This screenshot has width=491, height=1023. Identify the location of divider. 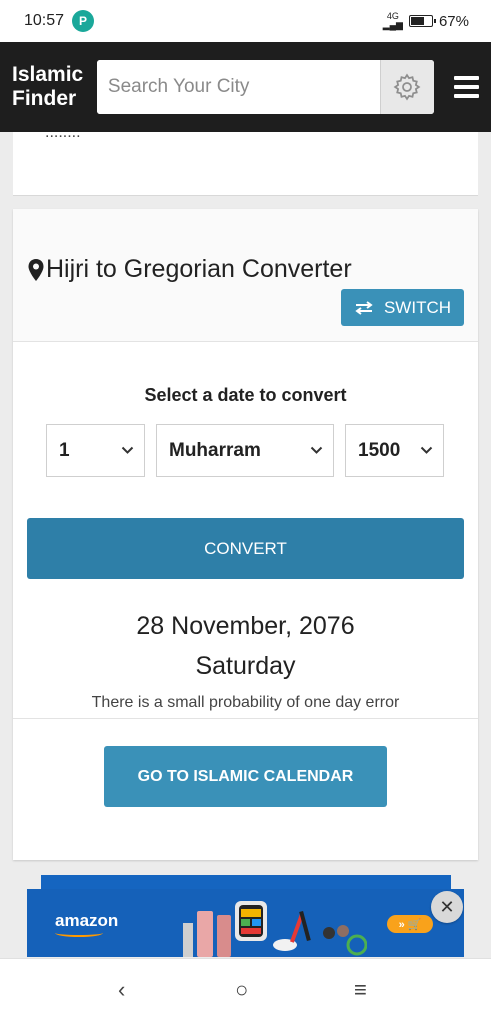
(245, 718).